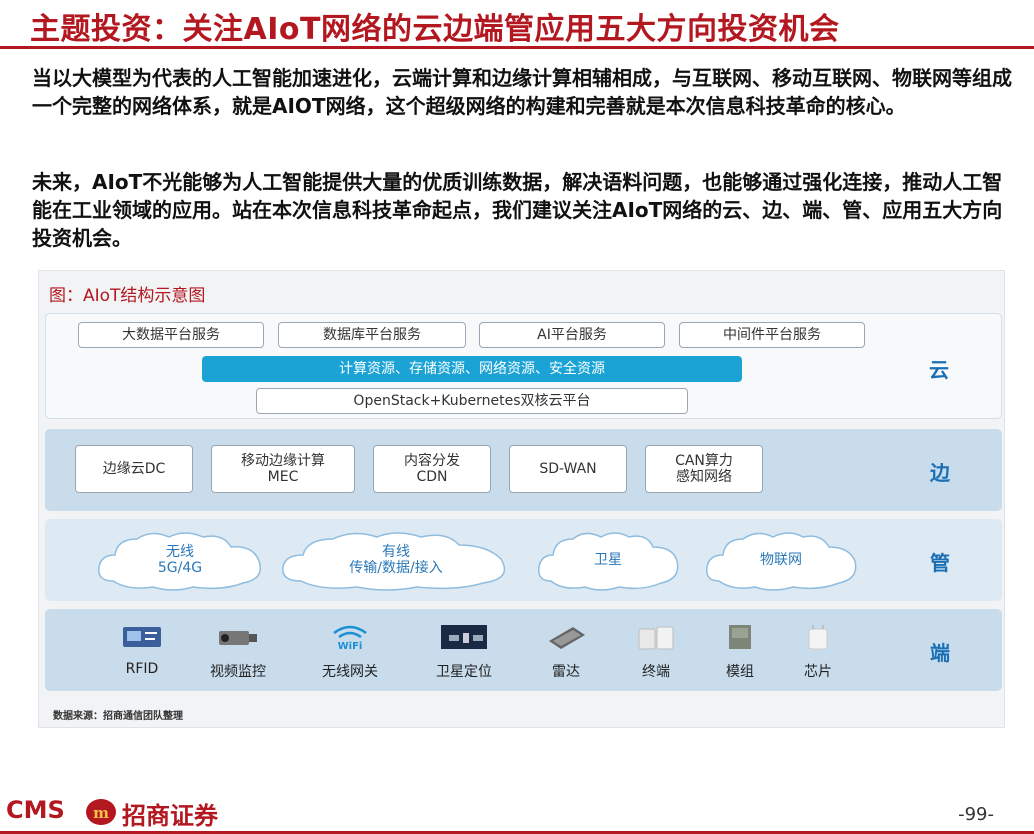 The height and width of the screenshot is (834, 1034). Describe the element at coordinates (118, 716) in the screenshot. I see `data-source-note: 数据来源：招商通信团队整理` at that location.